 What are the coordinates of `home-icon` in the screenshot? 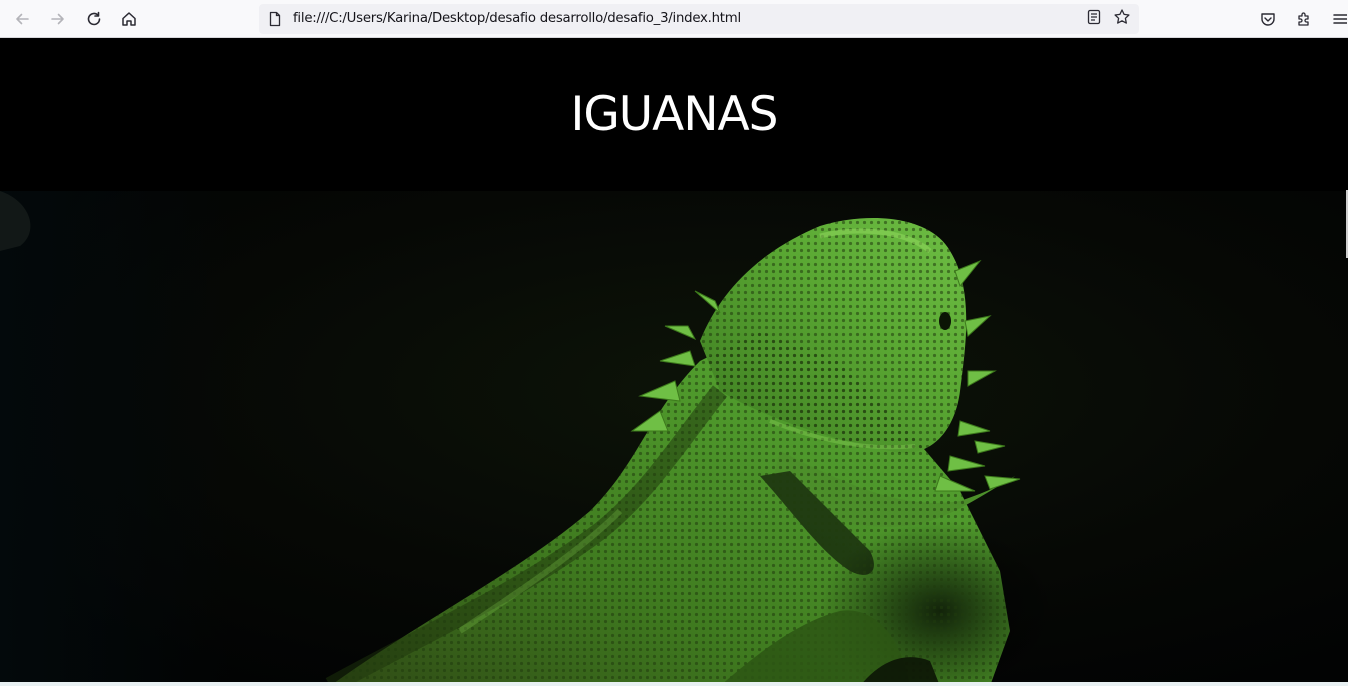 It's located at (129, 19).